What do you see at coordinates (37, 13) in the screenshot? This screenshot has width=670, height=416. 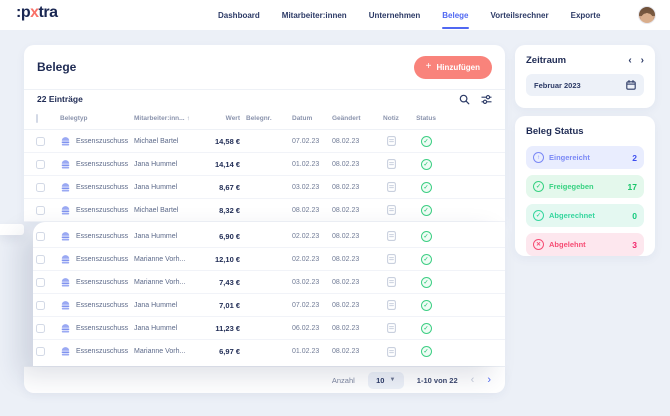 I see `pxtra-logo: :pxtra` at bounding box center [37, 13].